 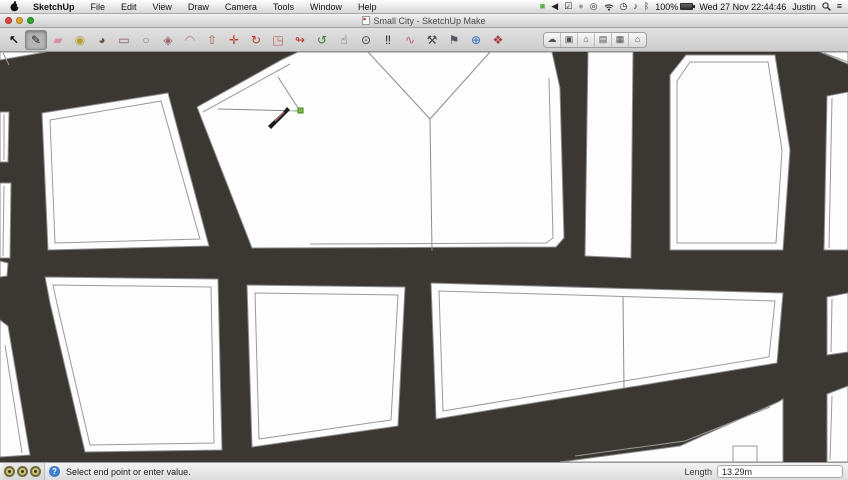 I want to click on look-around-tool: ⊙, so click(x=366, y=40).